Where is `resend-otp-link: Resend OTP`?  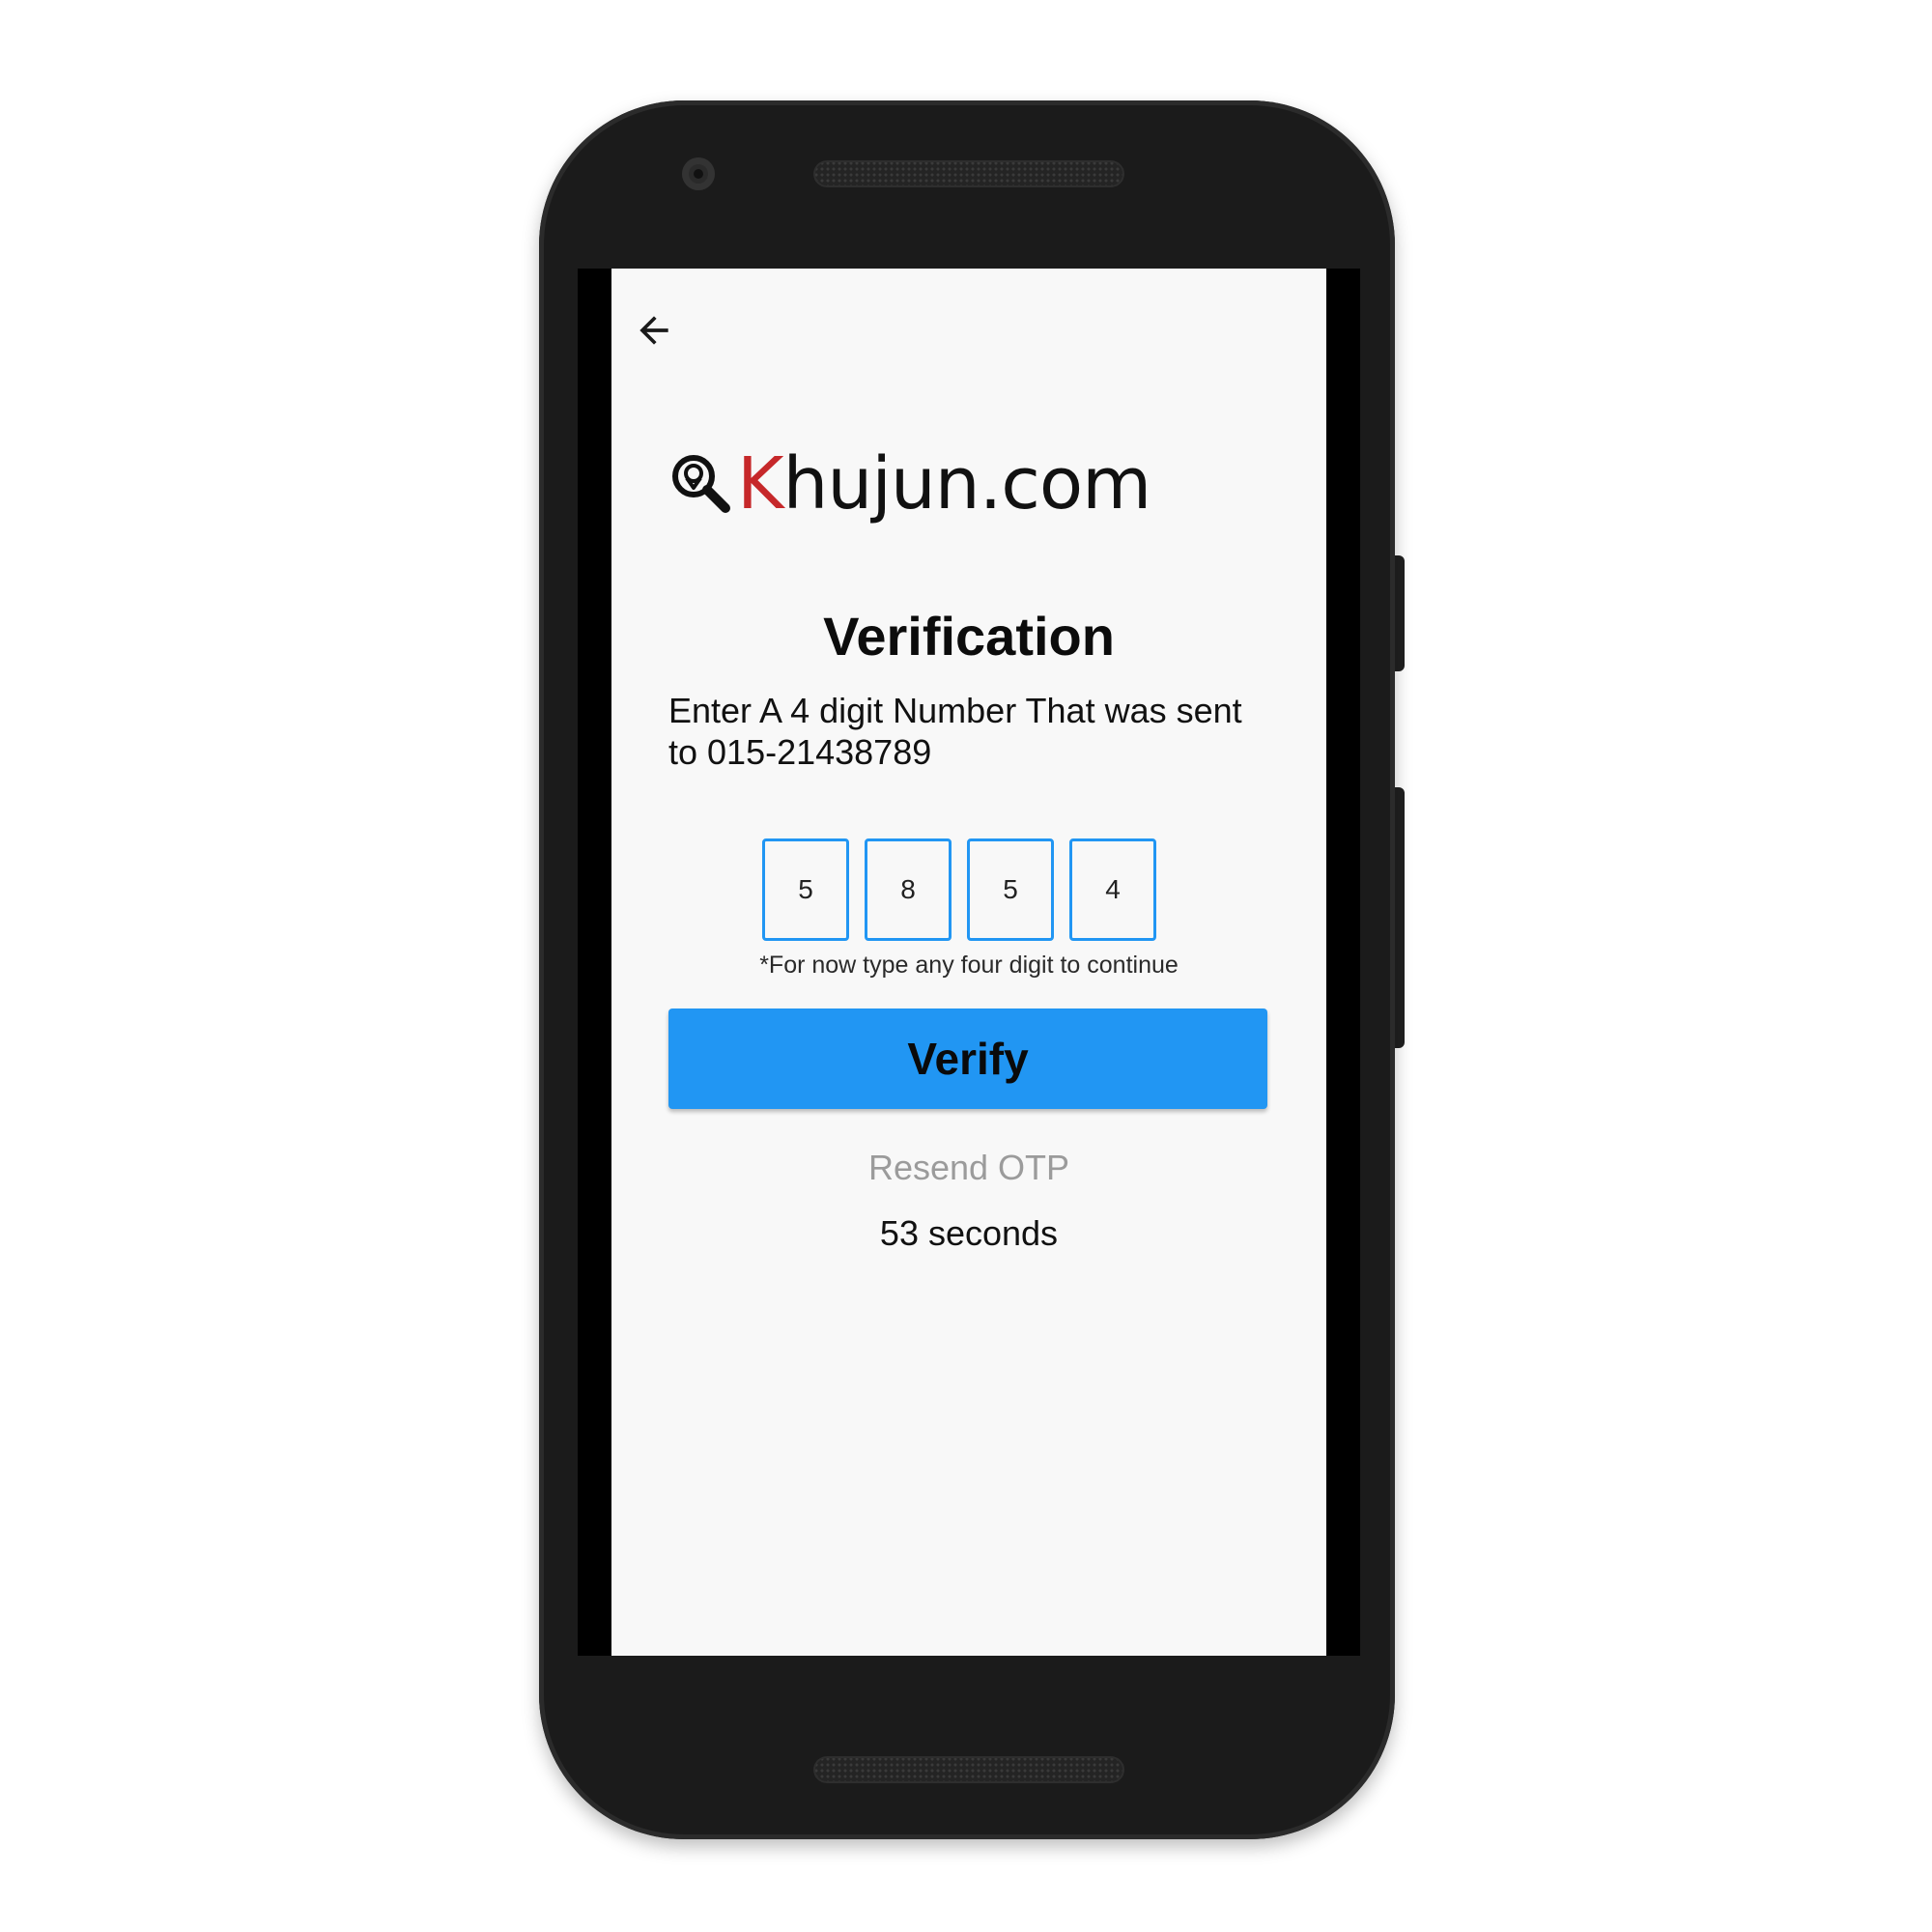
resend-otp-link: Resend OTP is located at coordinates (968, 1168).